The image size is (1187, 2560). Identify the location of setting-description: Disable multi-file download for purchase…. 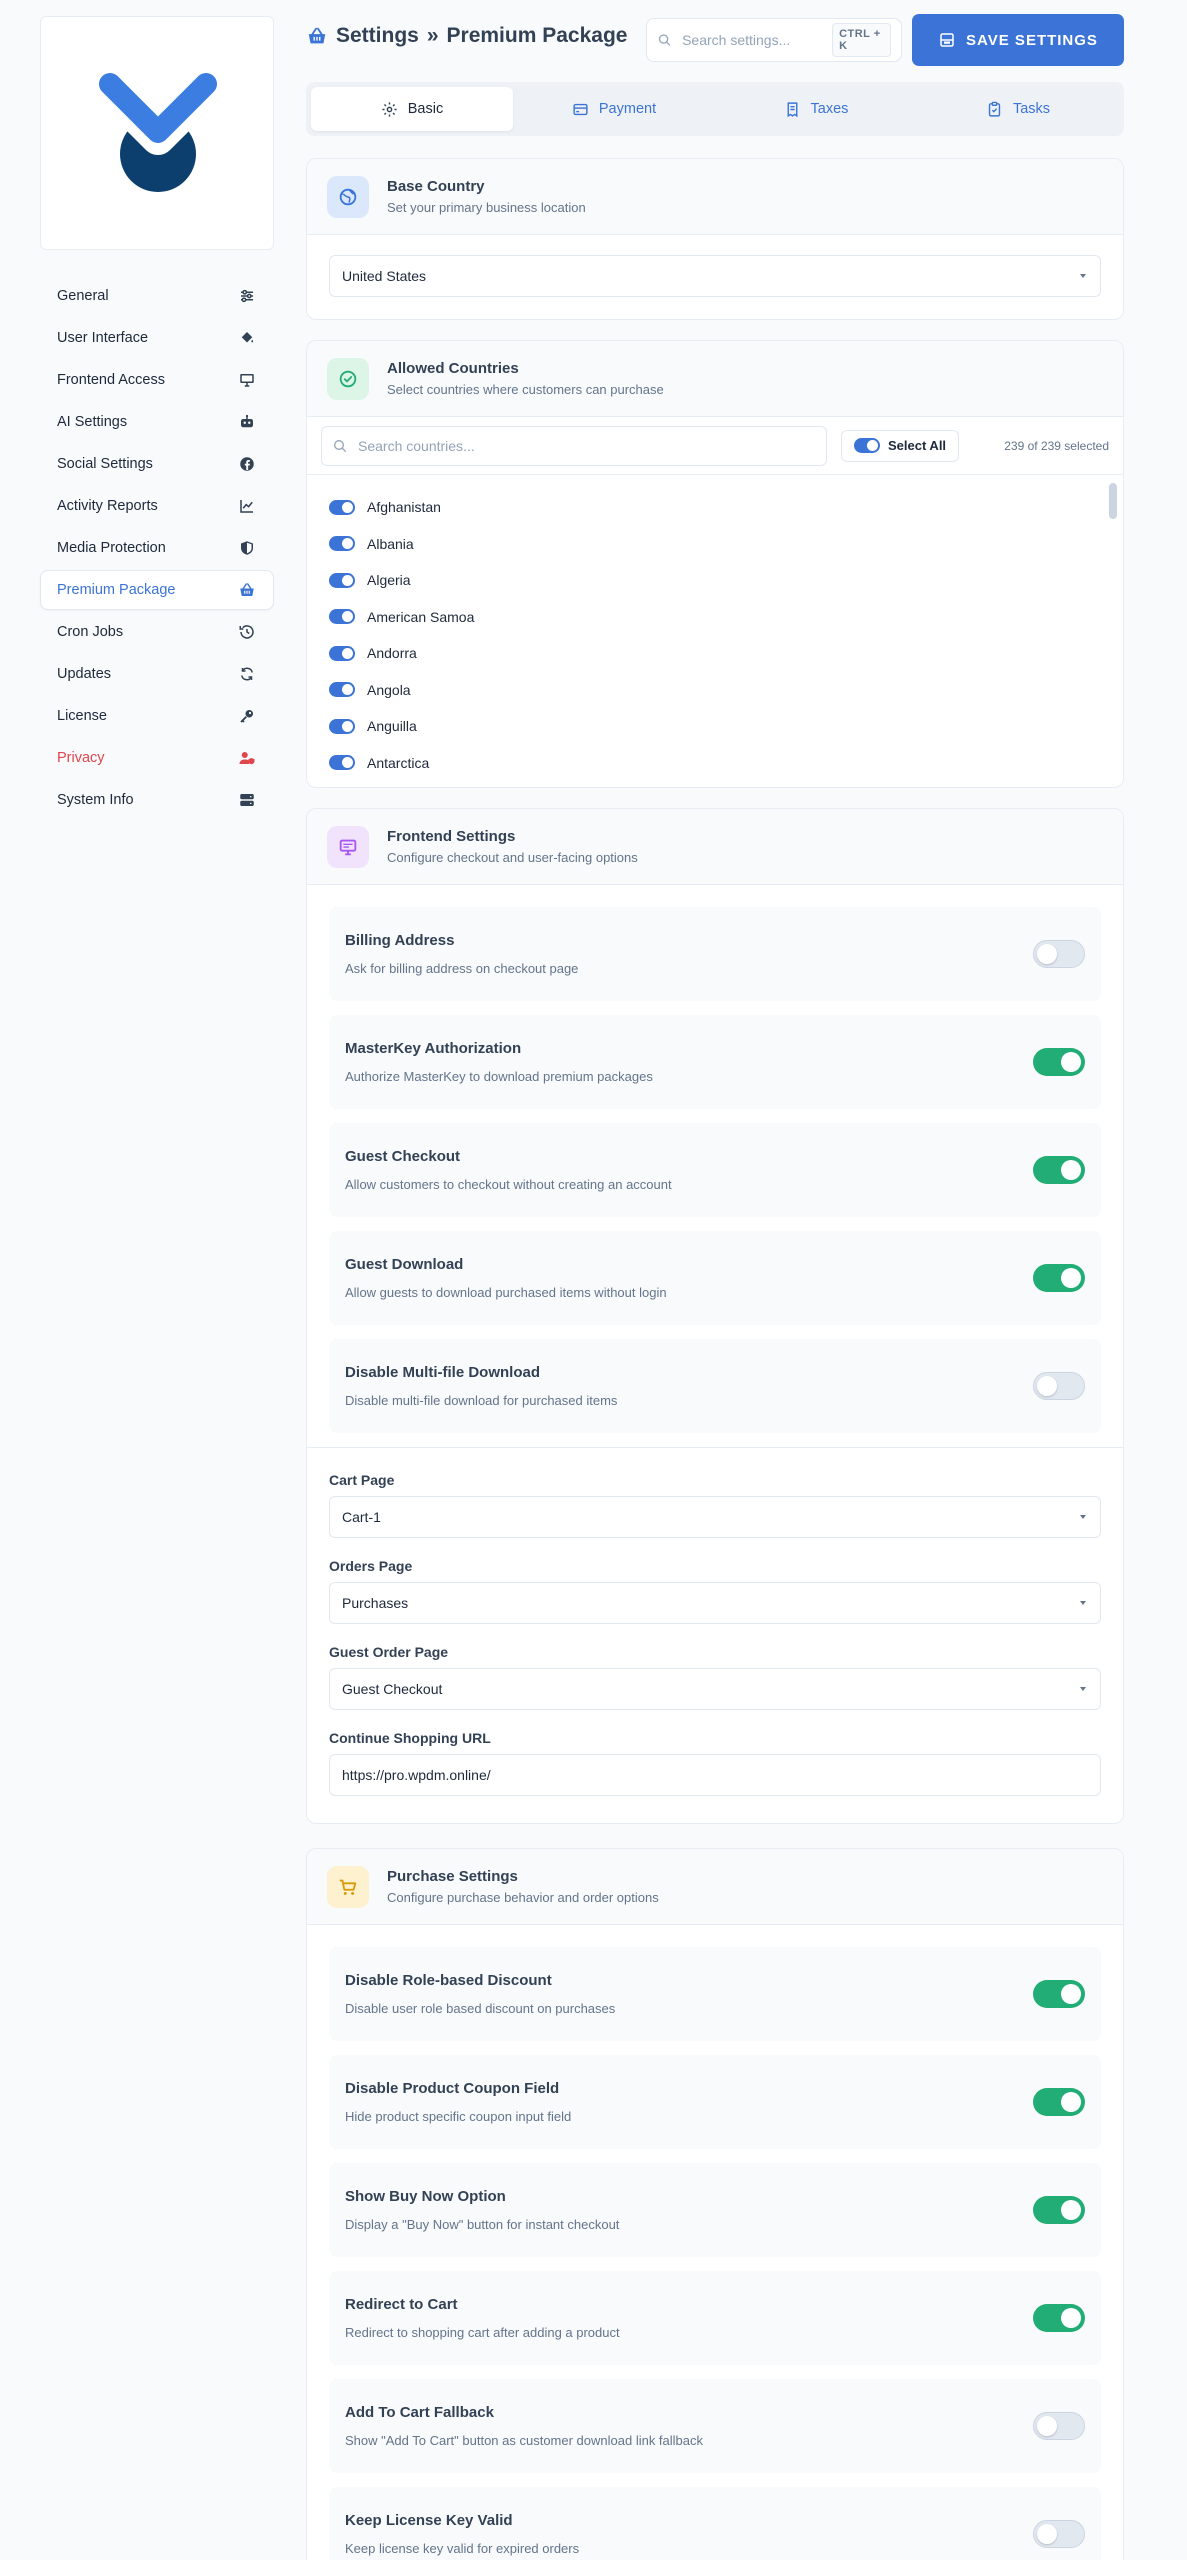
(481, 1400).